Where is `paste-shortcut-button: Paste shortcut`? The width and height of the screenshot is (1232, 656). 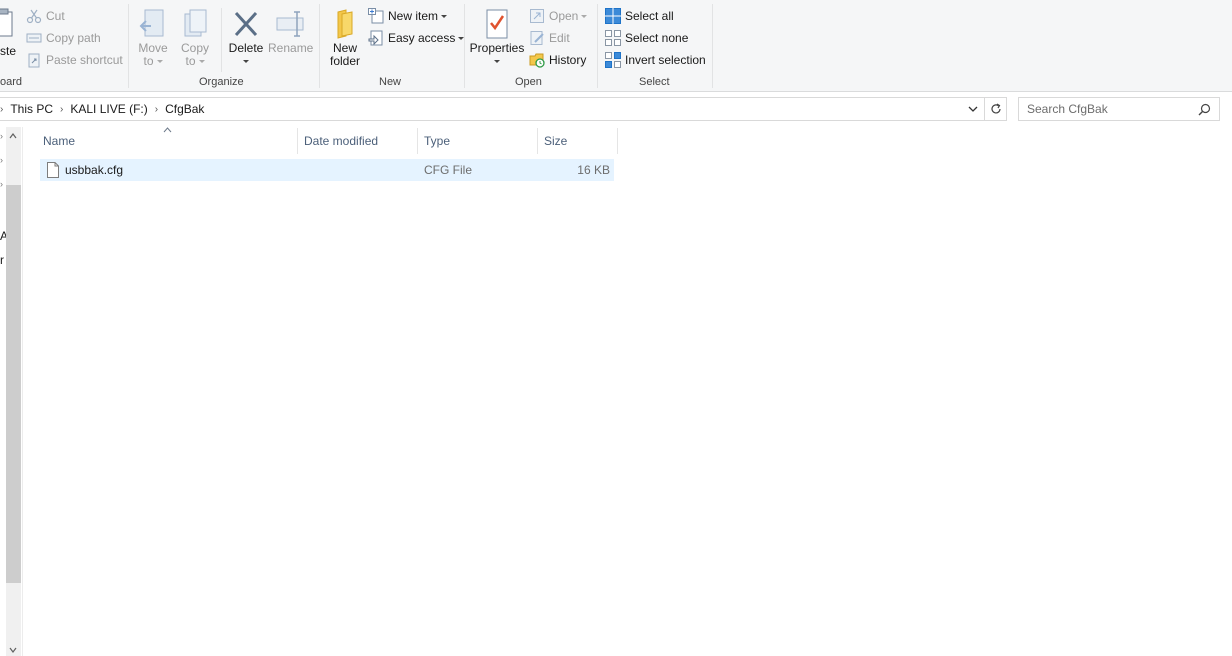
paste-shortcut-button: Paste shortcut is located at coordinates (74, 60).